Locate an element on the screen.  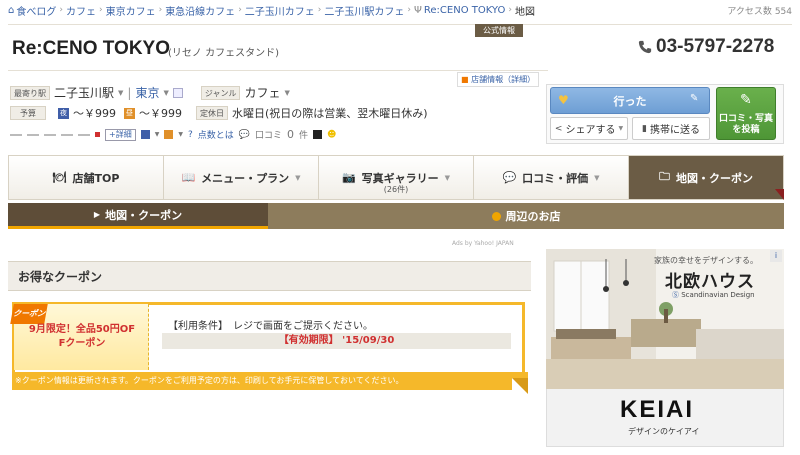
lunch-small-icon is located at coordinates (169, 134).